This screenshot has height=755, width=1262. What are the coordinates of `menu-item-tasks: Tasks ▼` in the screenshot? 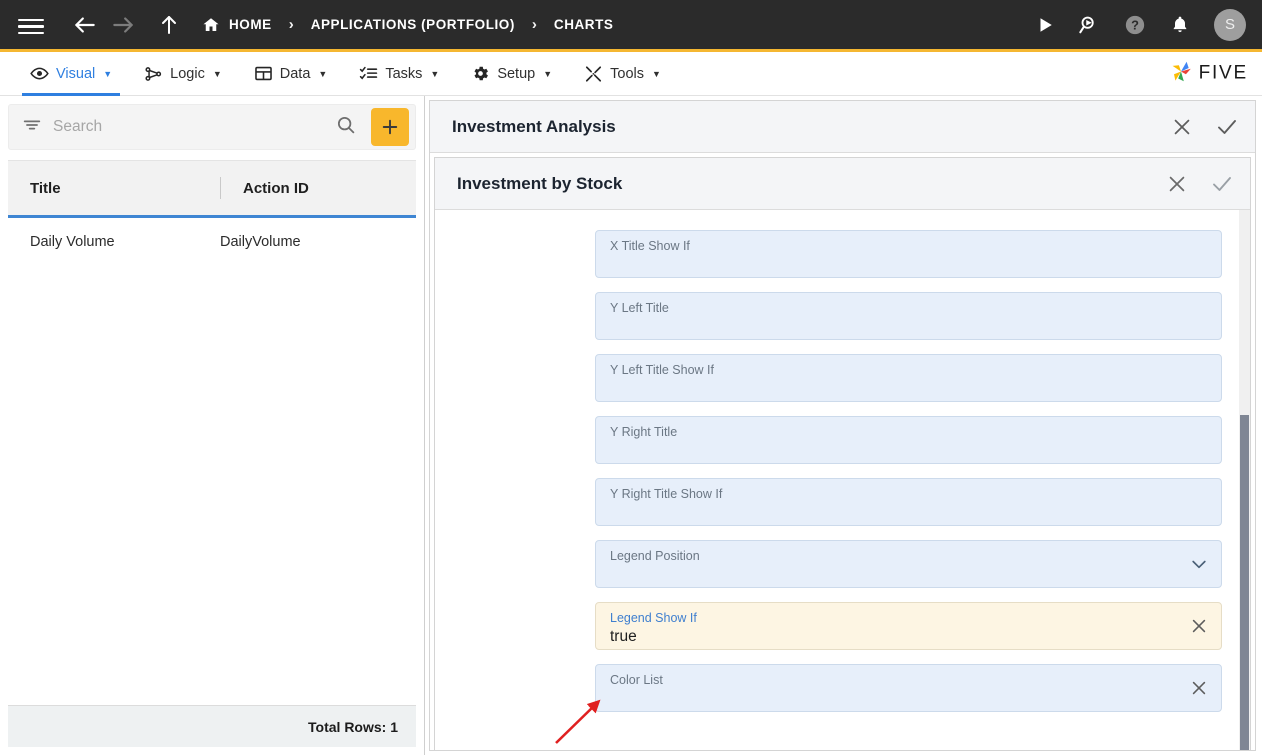 It's located at (399, 74).